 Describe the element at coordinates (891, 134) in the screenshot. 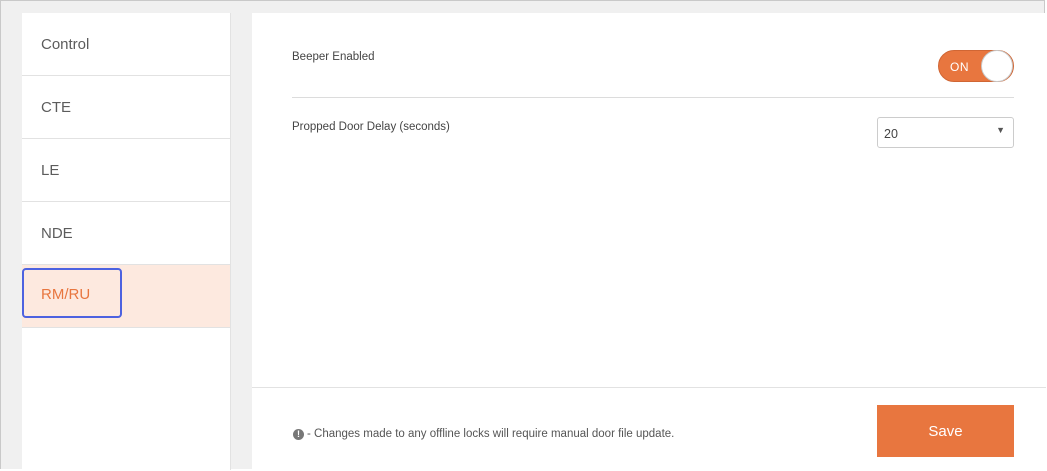

I see `select-value: 20` at that location.